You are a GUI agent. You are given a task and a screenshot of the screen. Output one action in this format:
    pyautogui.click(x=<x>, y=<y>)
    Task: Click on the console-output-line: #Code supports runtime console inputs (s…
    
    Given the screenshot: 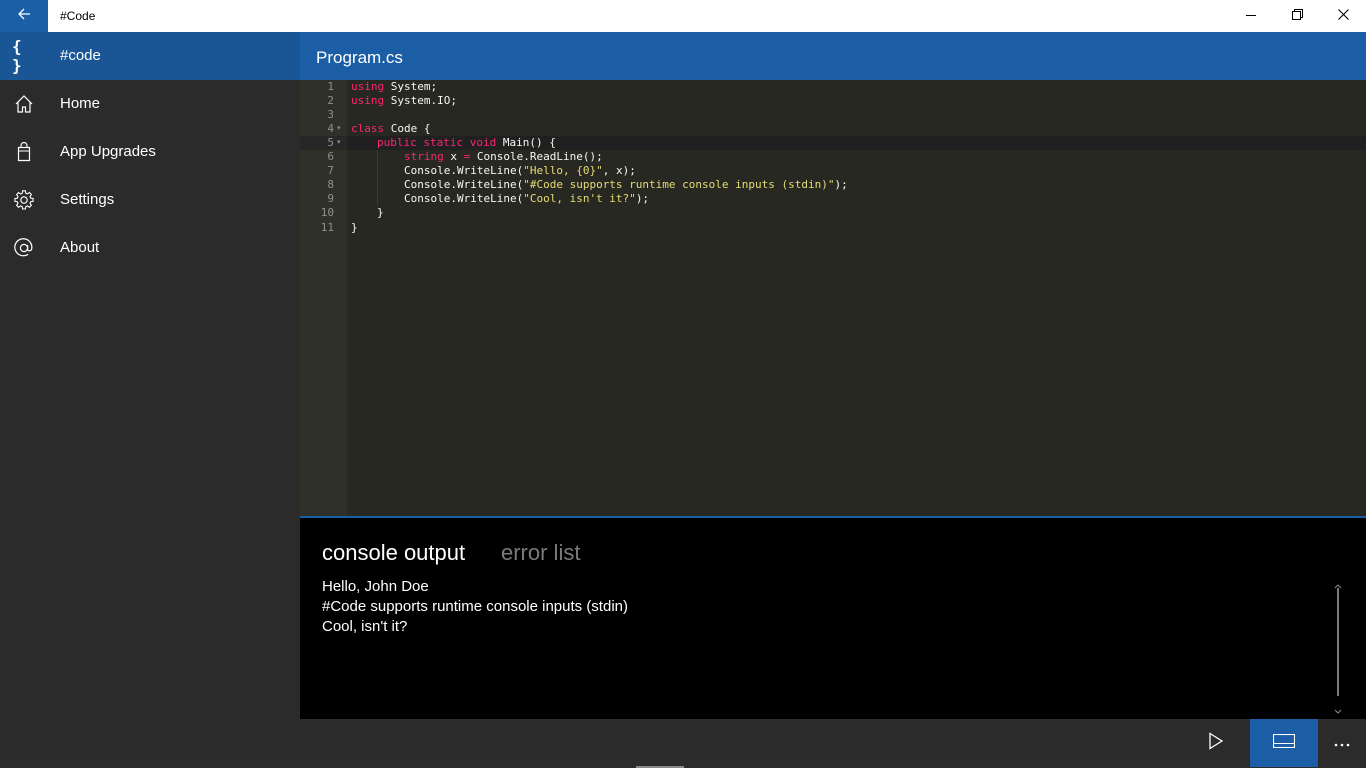 What is the action you would take?
    pyautogui.click(x=475, y=606)
    